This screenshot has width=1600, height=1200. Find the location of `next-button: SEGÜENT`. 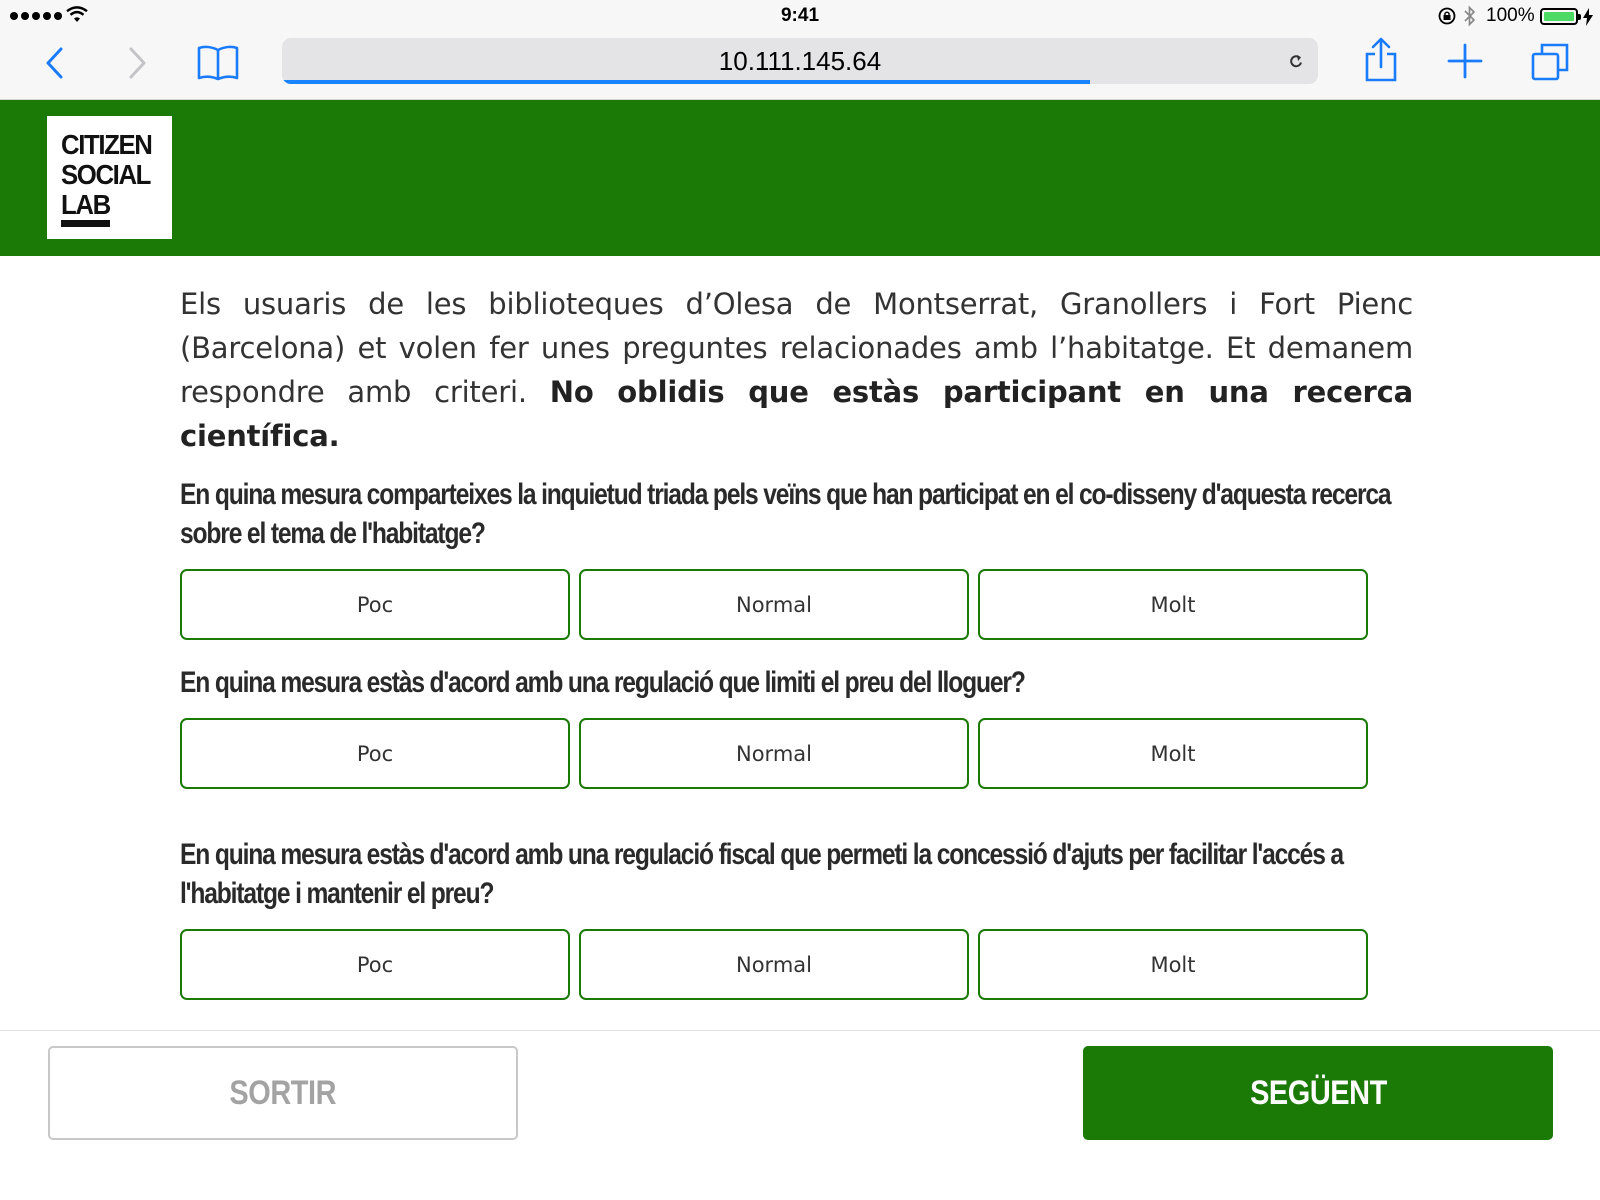

next-button: SEGÜENT is located at coordinates (1318, 1093).